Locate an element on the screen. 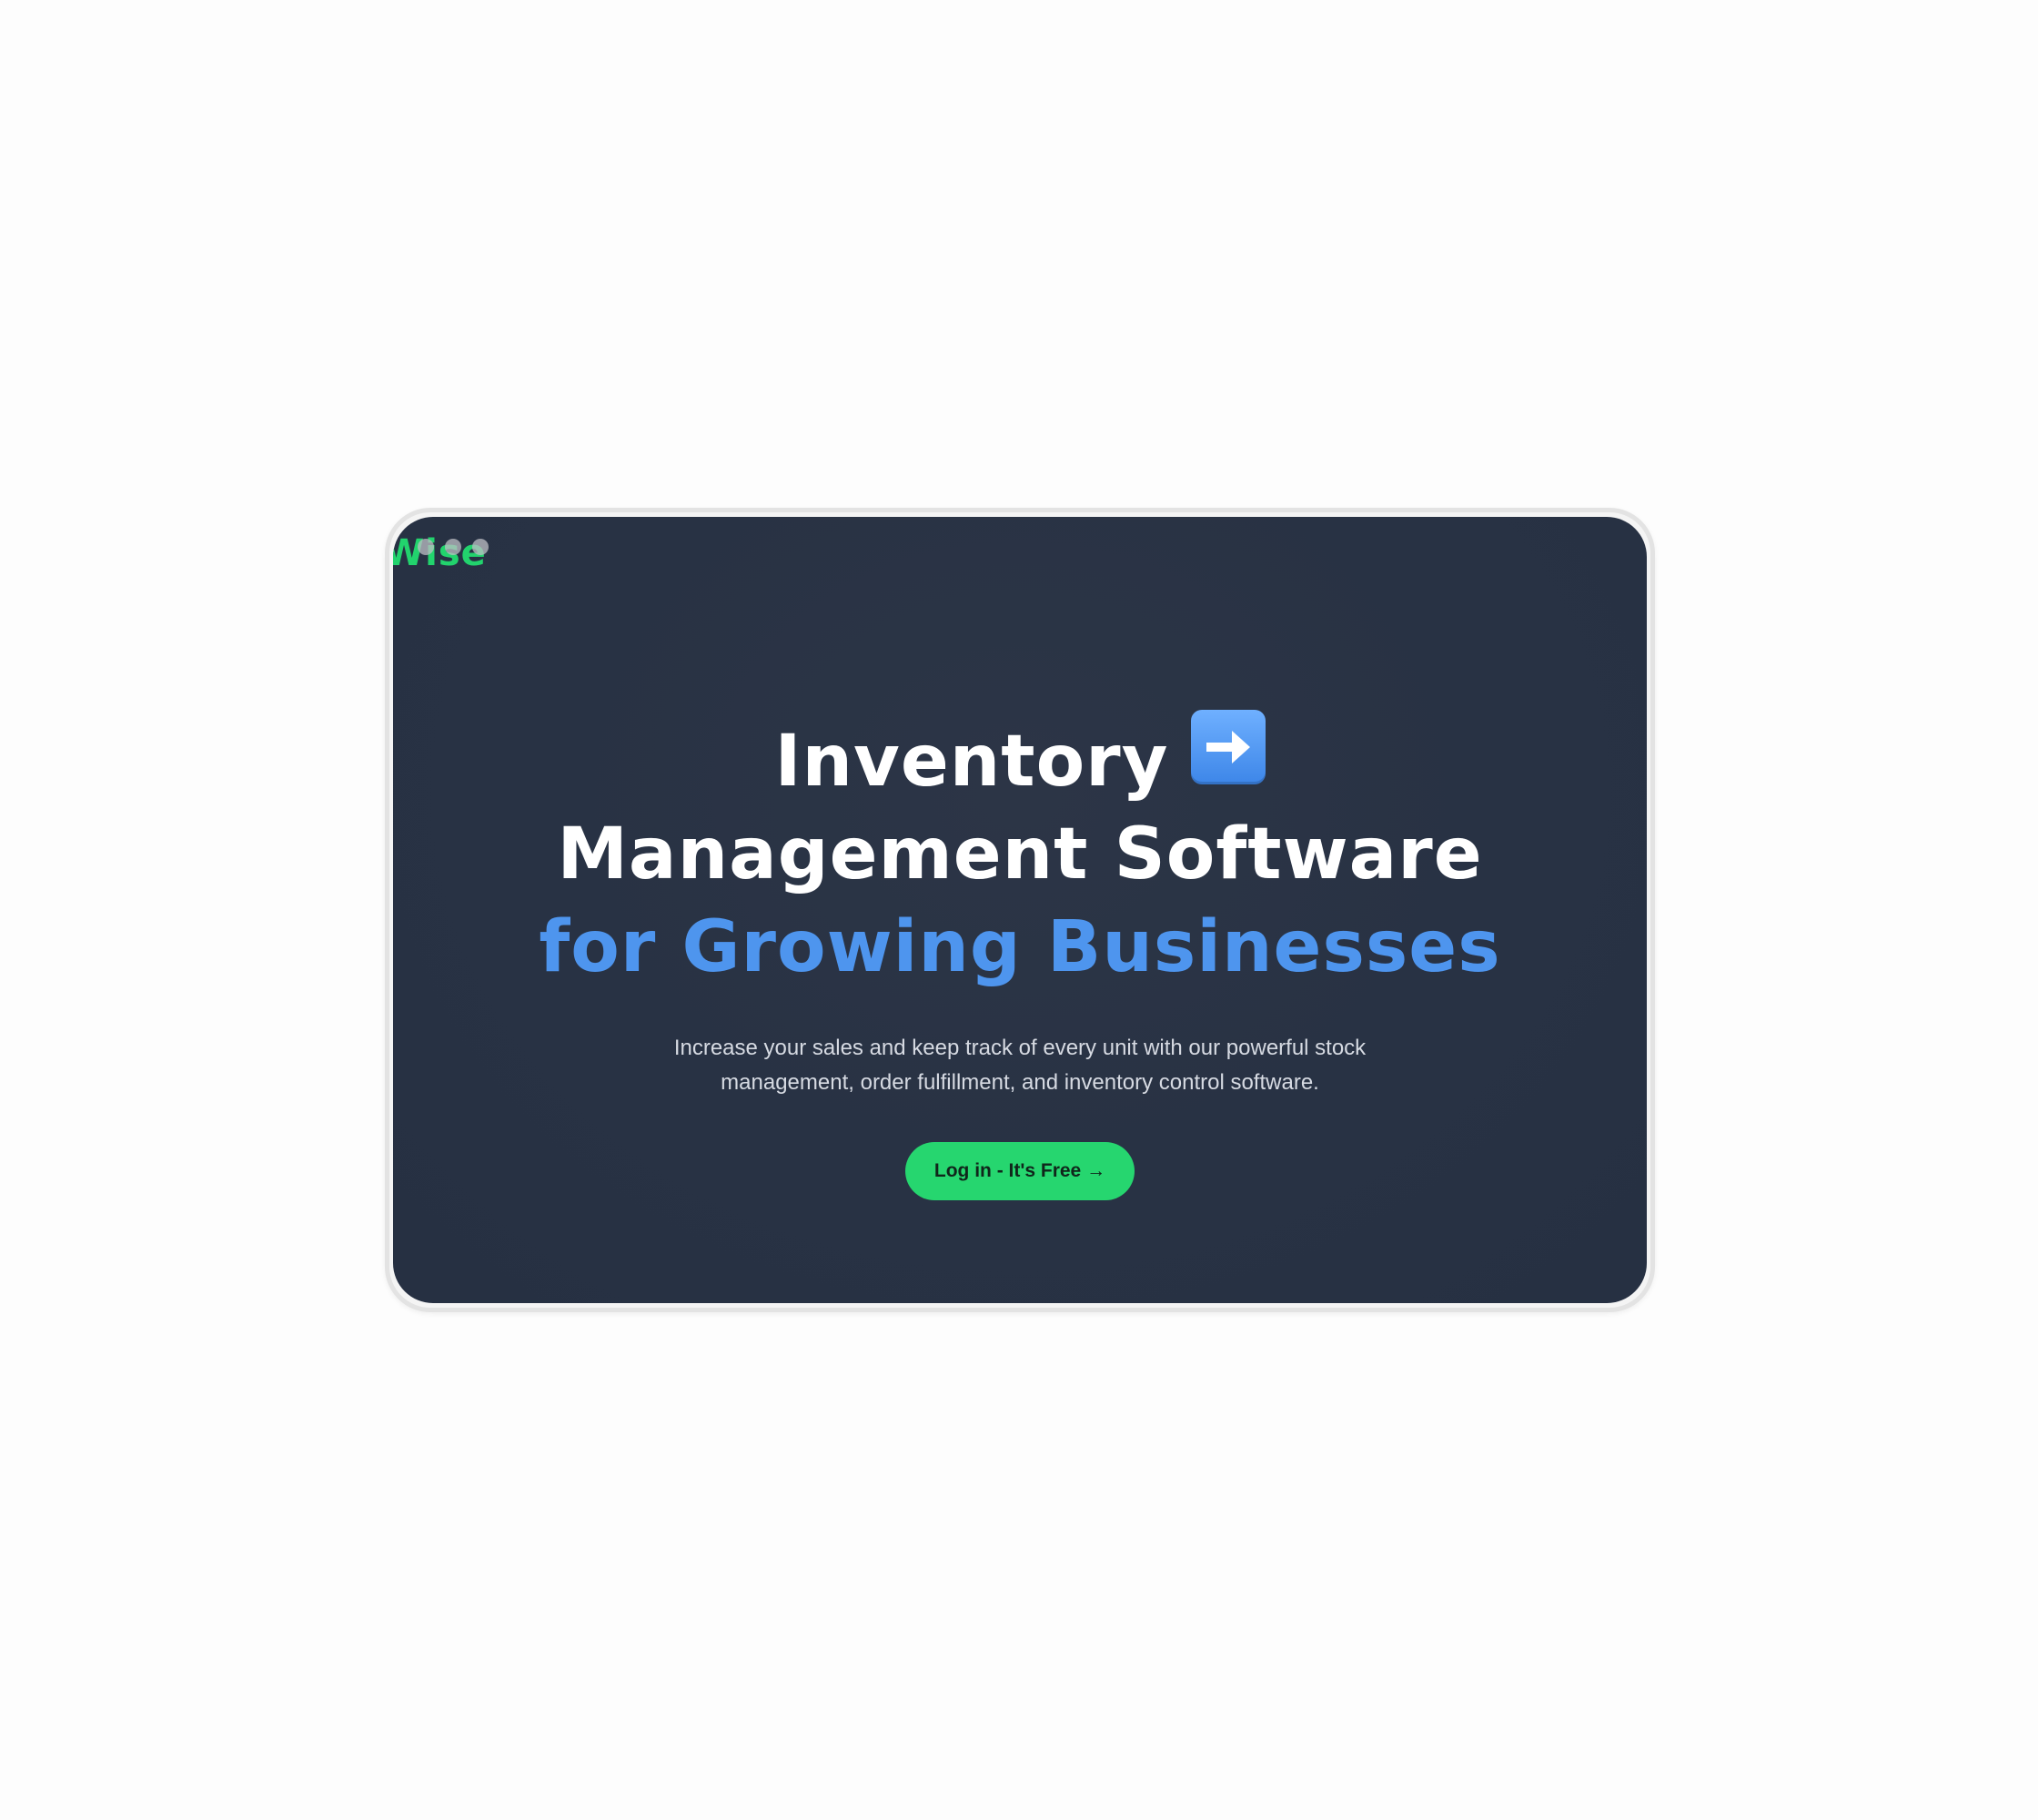 The image size is (2038, 1820). login-free-button: Log in - It's Free → is located at coordinates (1019, 1171).